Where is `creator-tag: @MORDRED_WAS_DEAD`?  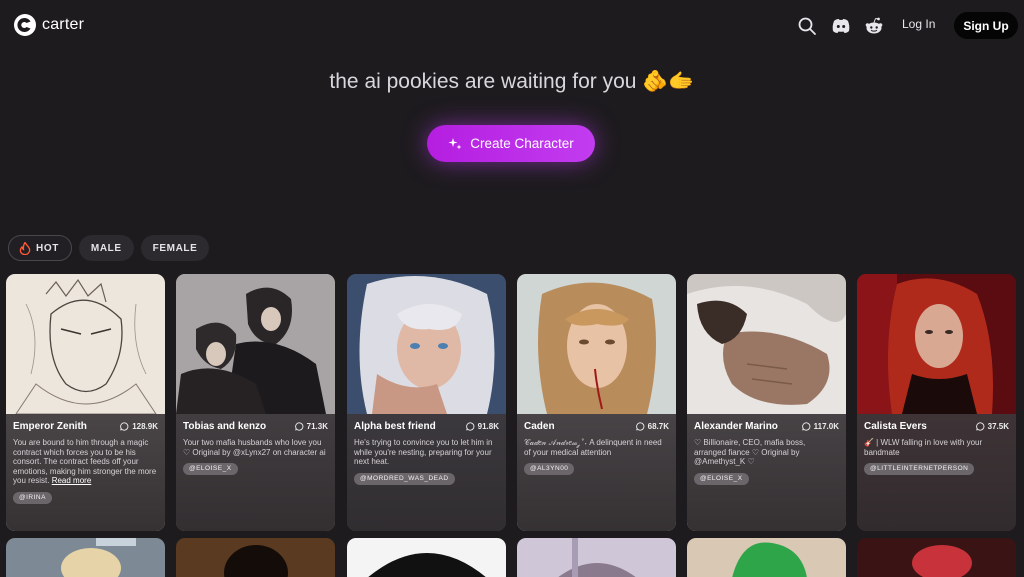 creator-tag: @MORDRED_WAS_DEAD is located at coordinates (404, 478).